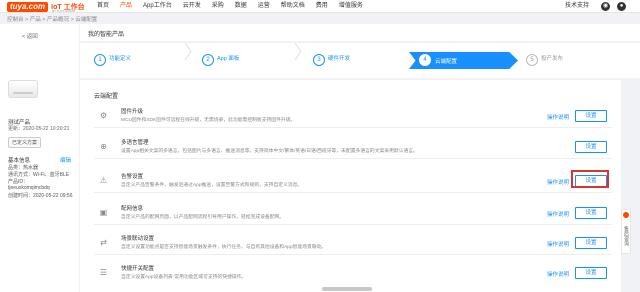 This screenshot has width=640, height=292. Describe the element at coordinates (184, 277) in the screenshot. I see `config-desc: 自定义设置App设备列表·常用功能区域可支持的快捷操作。` at that location.